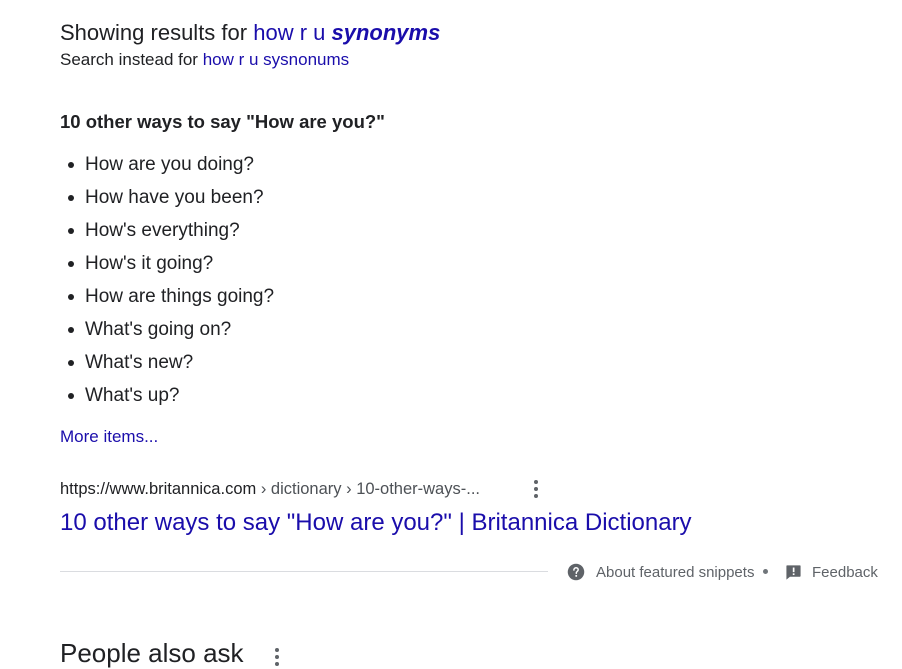 This screenshot has height=669, width=902. I want to click on original-query-link: how r u sysnonums, so click(276, 59).